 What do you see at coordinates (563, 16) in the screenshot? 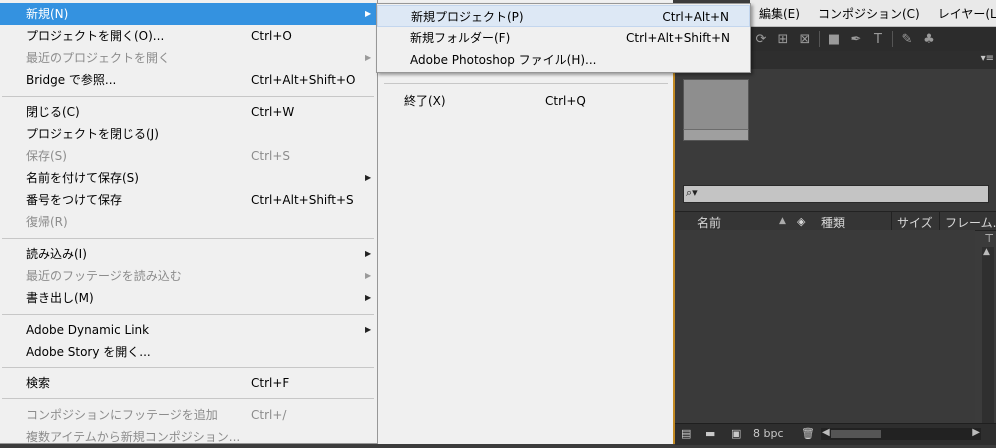
I see `menu-item-new-project: 新規プロジェクト(P) Ctrl+Alt+N` at bounding box center [563, 16].